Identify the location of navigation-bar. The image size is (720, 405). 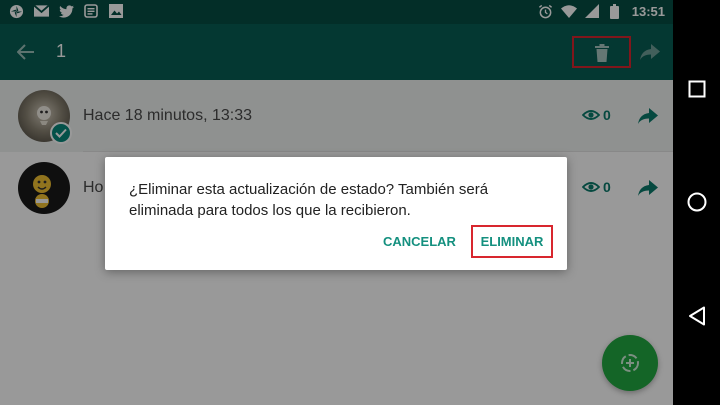
(696, 202).